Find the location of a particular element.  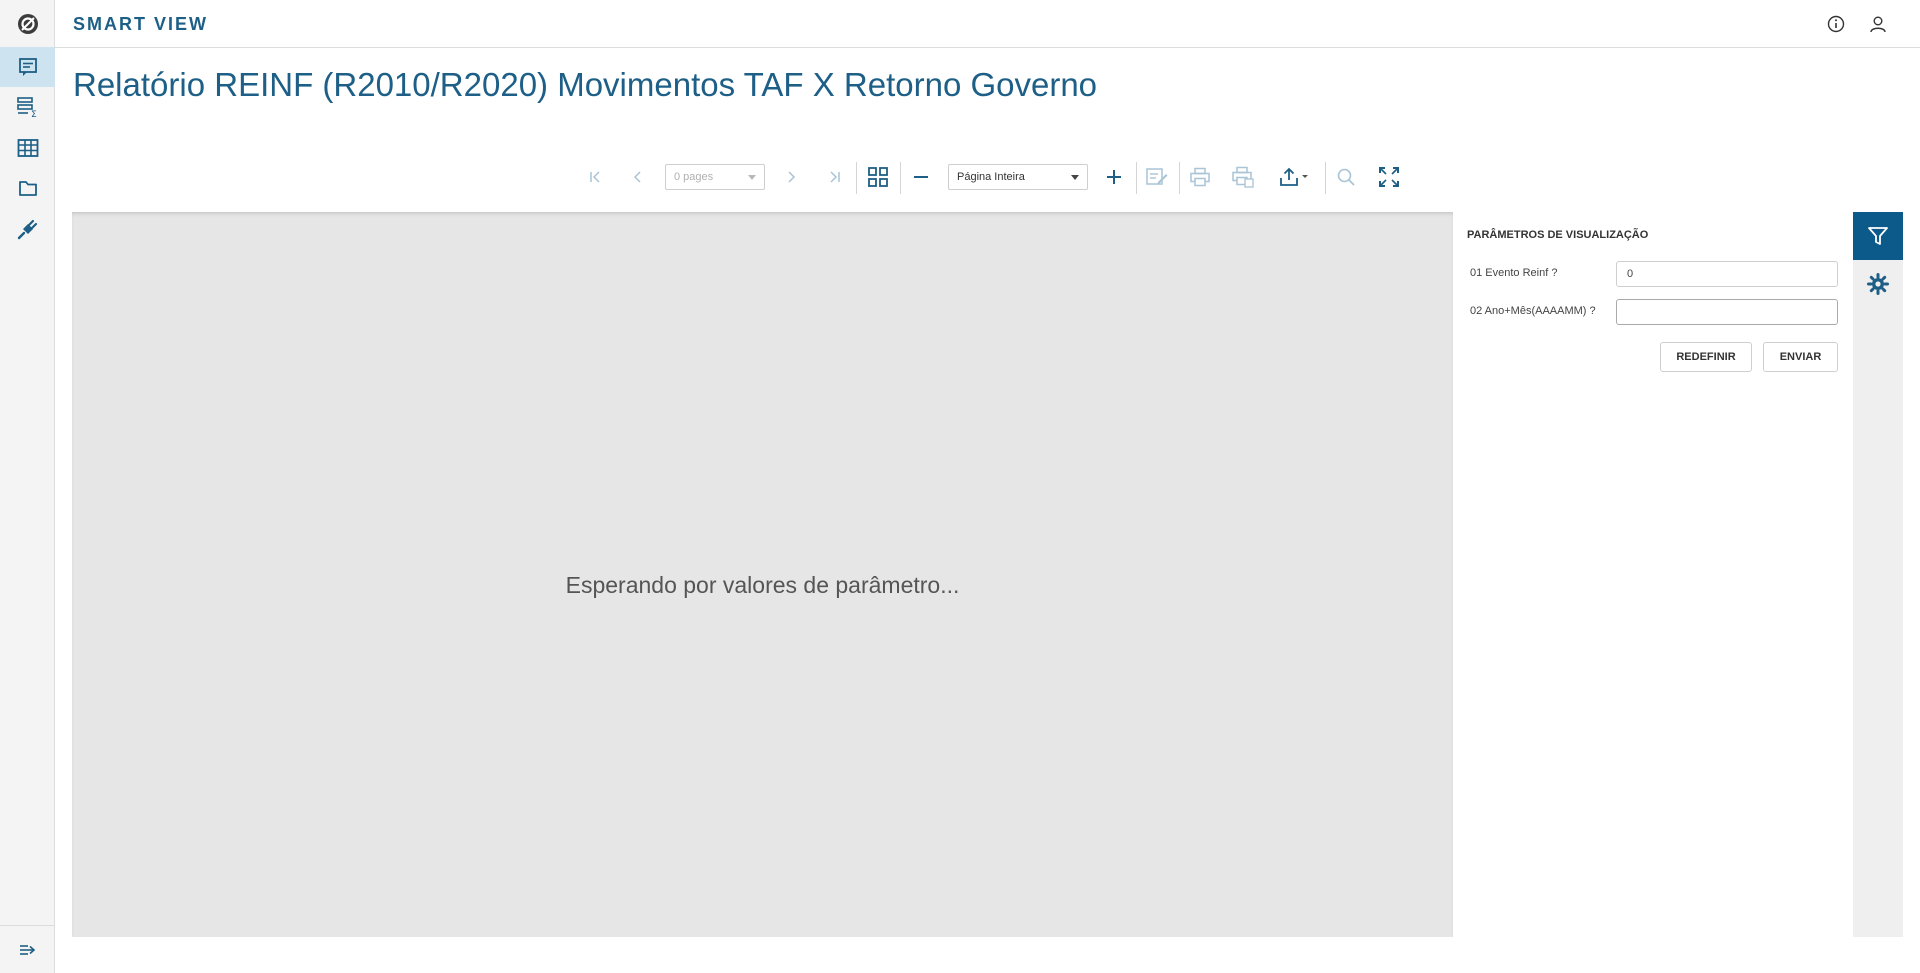

expand-menu-icon is located at coordinates (27, 949).